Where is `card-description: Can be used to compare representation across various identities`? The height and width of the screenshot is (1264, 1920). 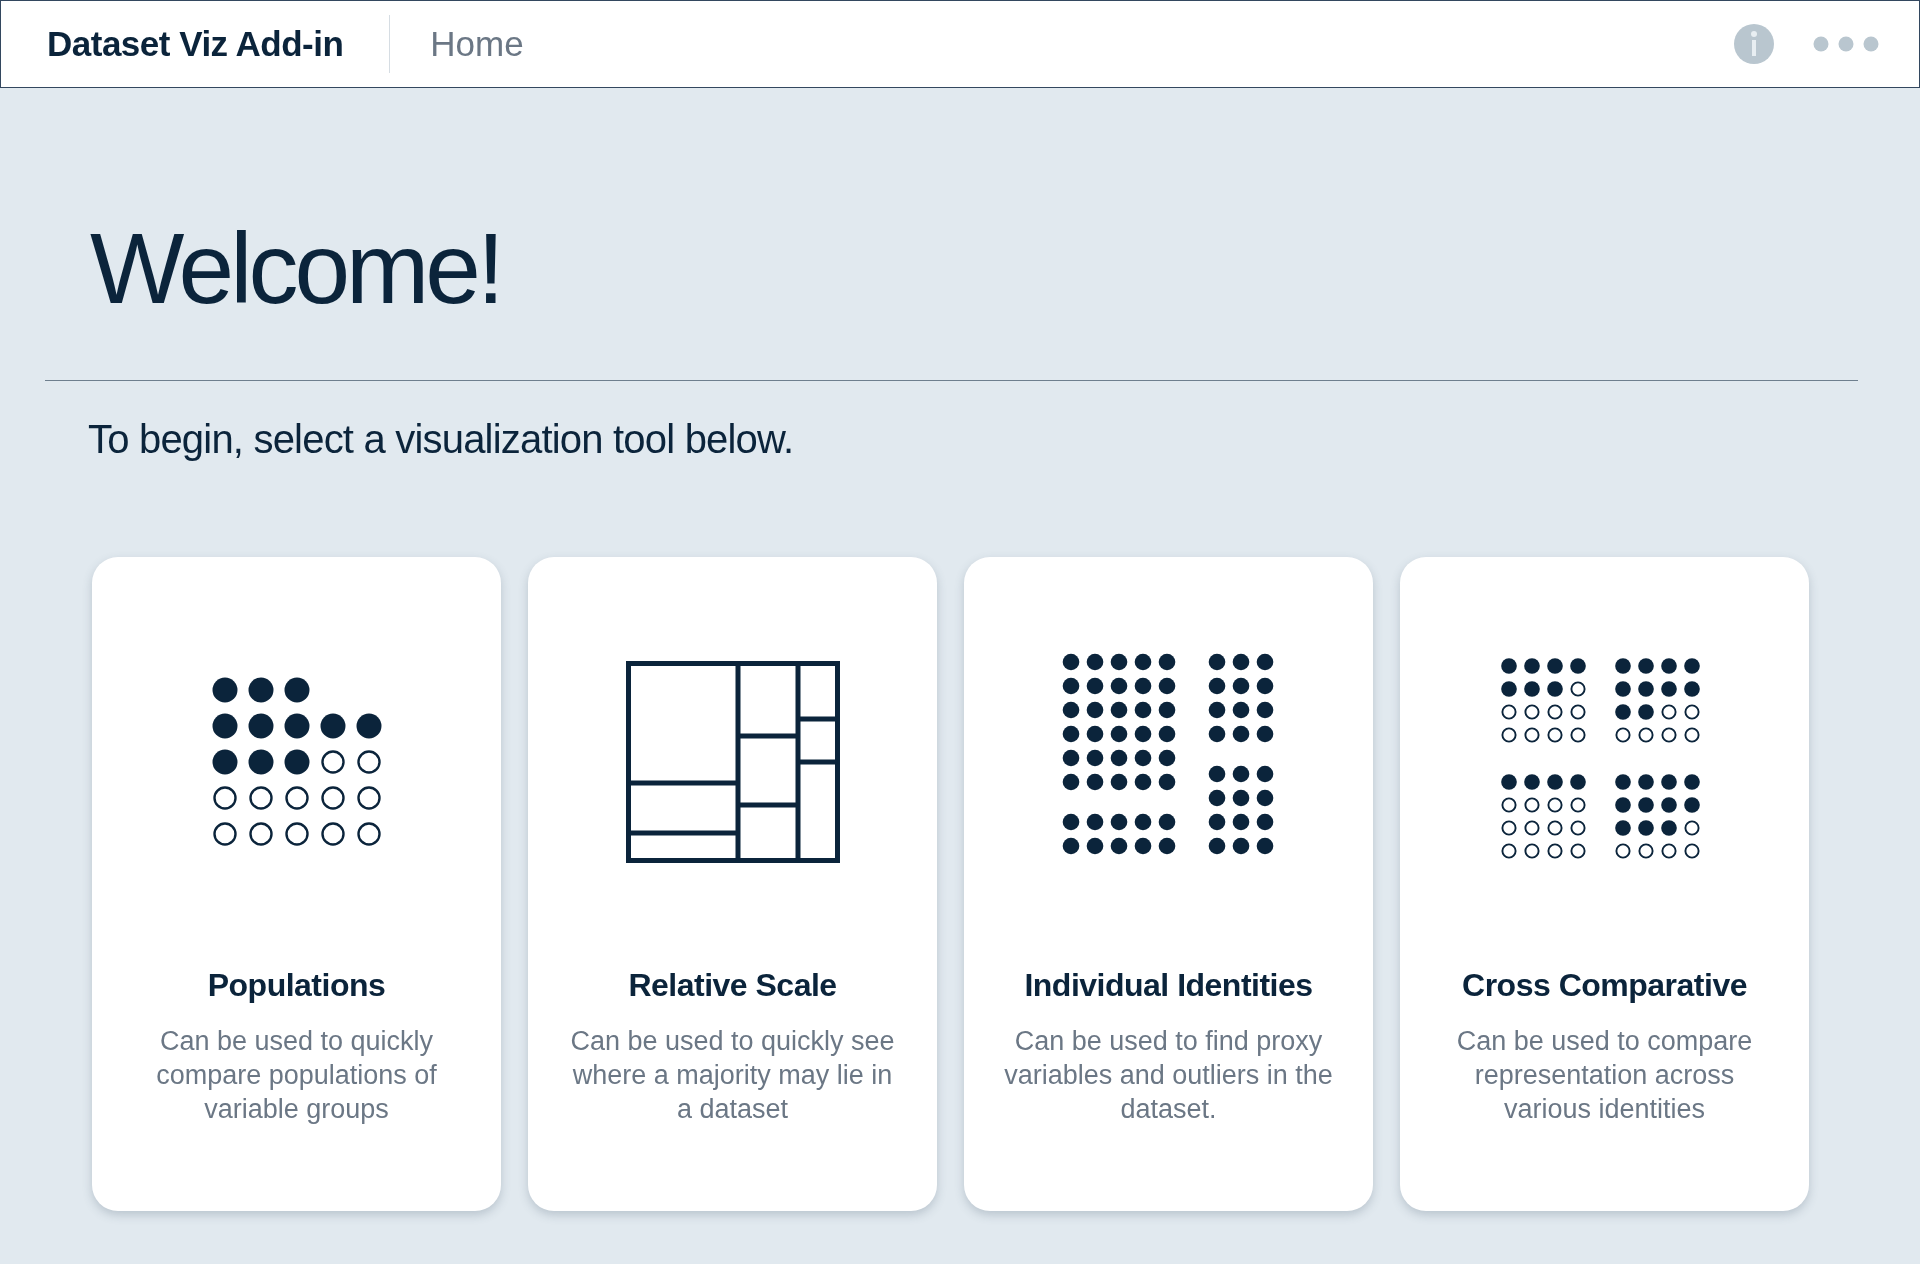 card-description: Can be used to compare representation across various identities is located at coordinates (1604, 1075).